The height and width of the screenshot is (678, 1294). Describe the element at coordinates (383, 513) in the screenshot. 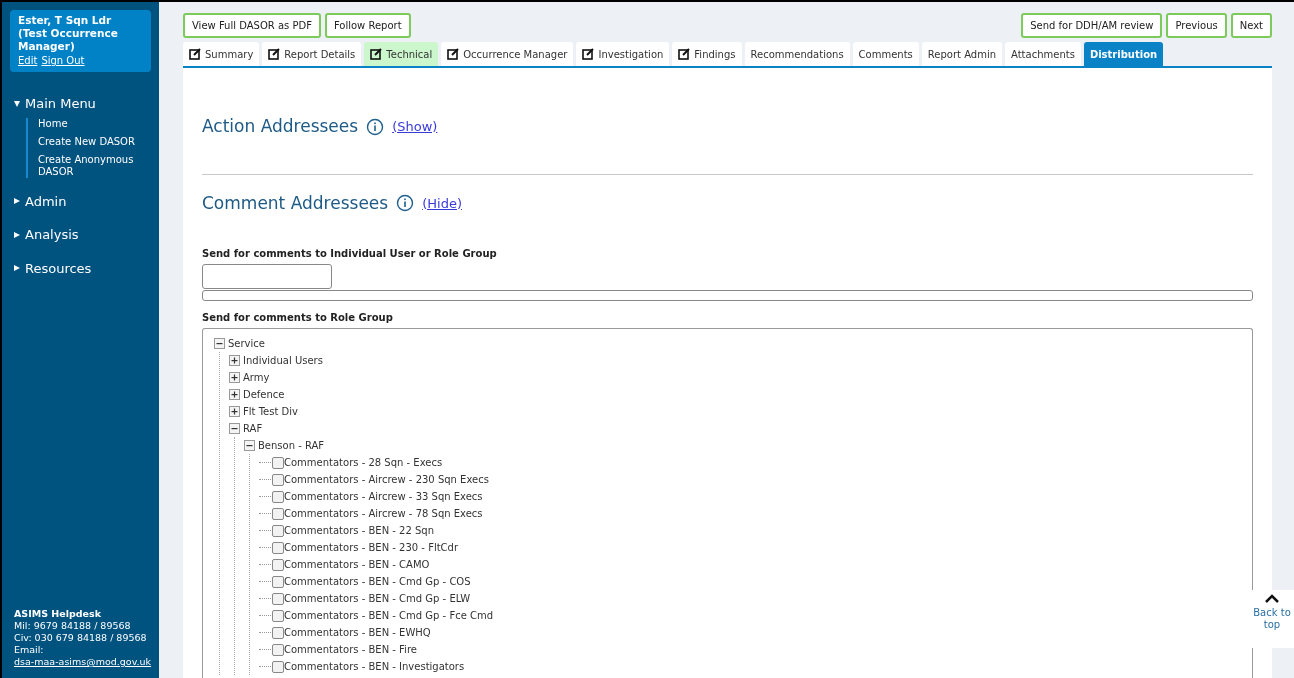

I see `tree-item-label: Commentators - Aircrew - 78 Sqn Execs` at that location.